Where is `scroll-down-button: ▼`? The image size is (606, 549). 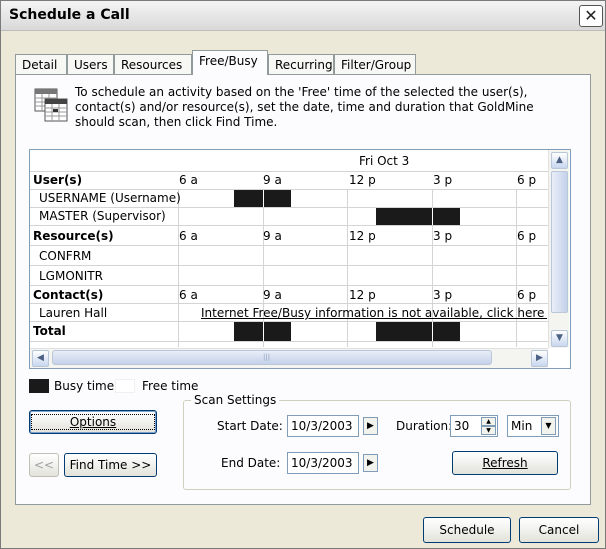
scroll-down-button: ▼ is located at coordinates (559, 338).